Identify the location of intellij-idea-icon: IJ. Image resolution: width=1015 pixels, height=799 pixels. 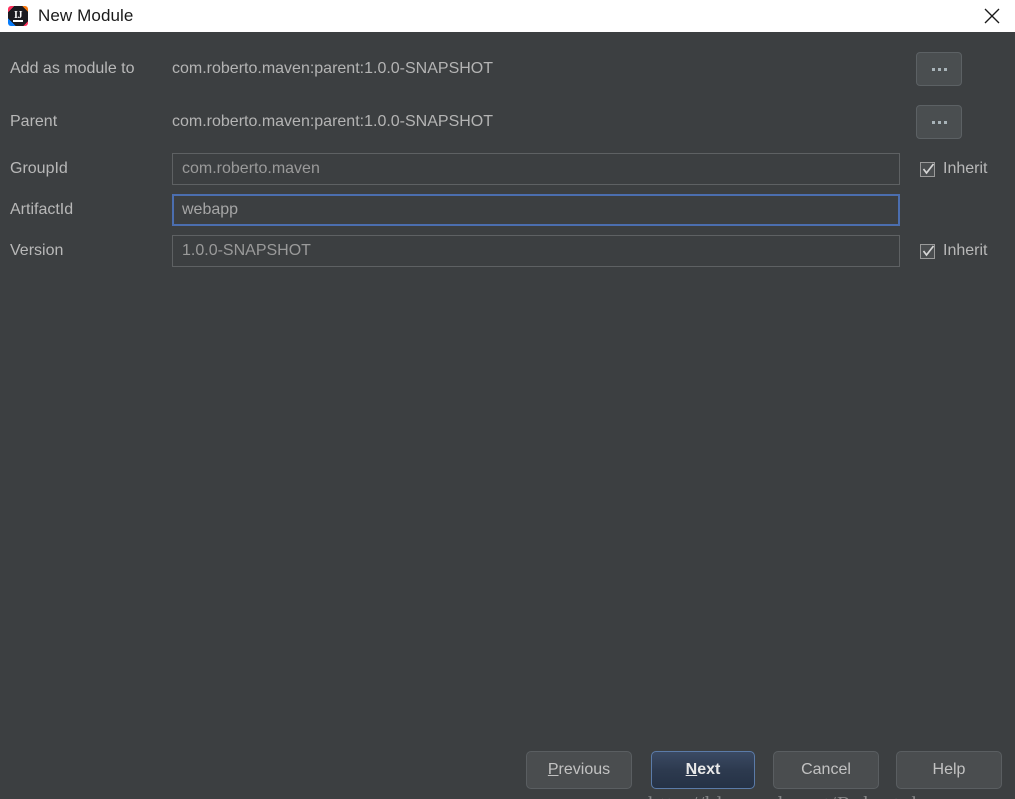
(18, 16).